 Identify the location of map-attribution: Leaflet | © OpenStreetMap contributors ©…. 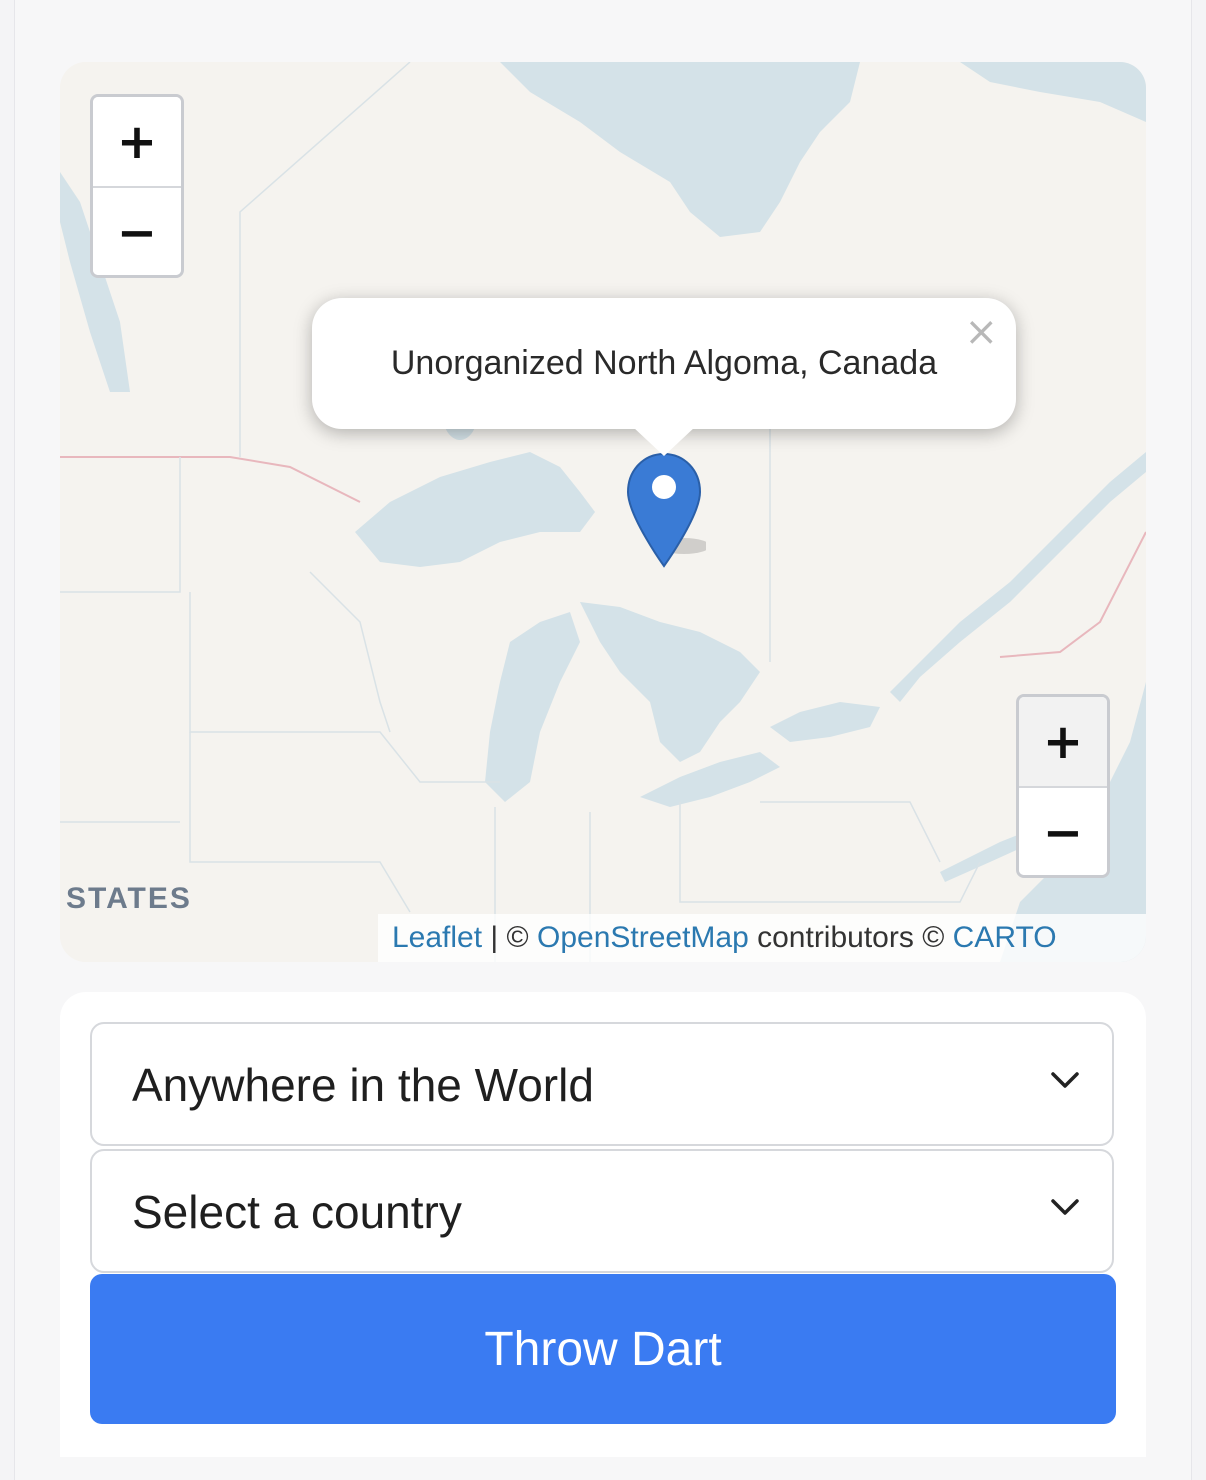
(762, 938).